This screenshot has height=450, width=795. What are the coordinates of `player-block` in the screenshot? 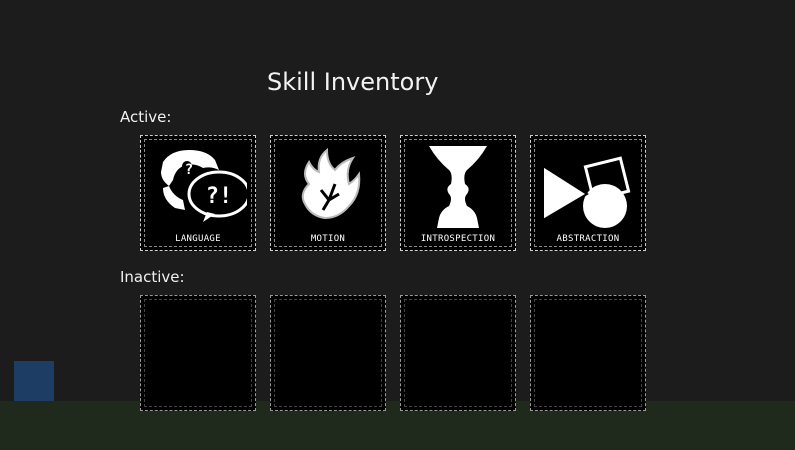 It's located at (34, 381).